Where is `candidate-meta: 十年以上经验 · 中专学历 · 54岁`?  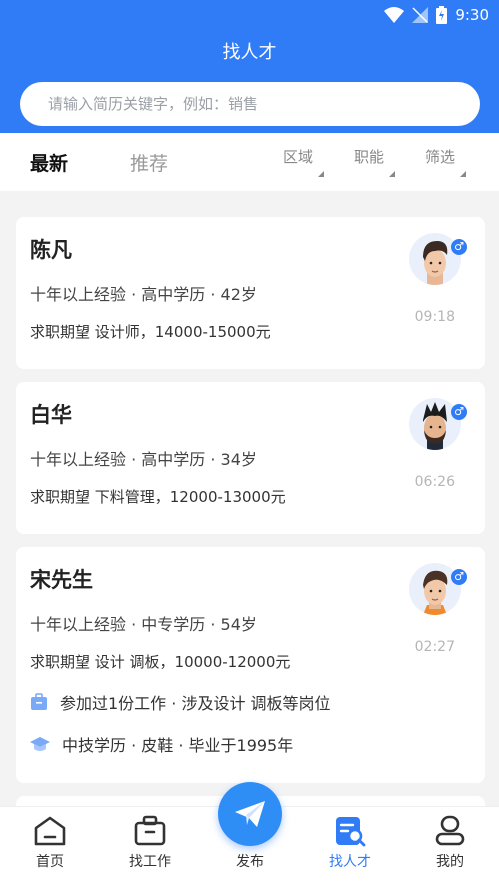
candidate-meta: 十年以上经验 · 中专学历 · 54岁 is located at coordinates (143, 624).